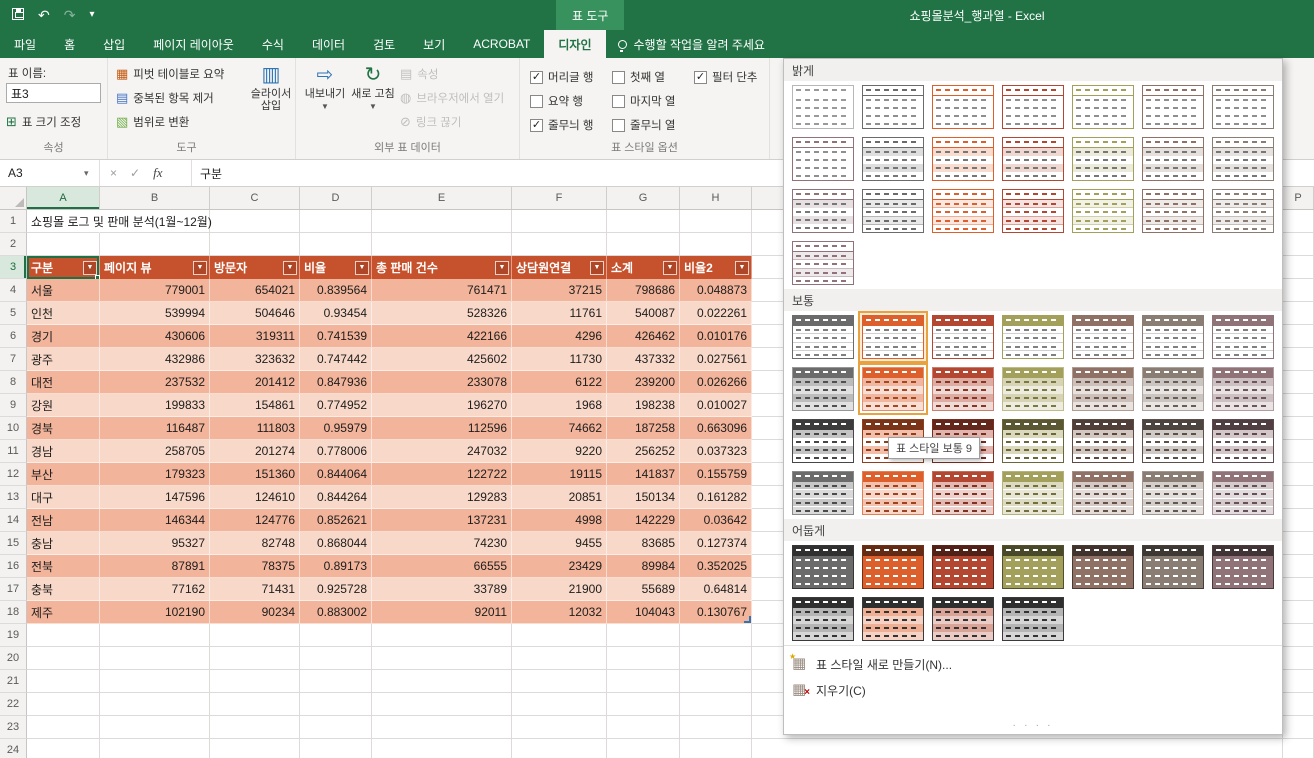  What do you see at coordinates (336, 748) in the screenshot?
I see `cell-D24` at bounding box center [336, 748].